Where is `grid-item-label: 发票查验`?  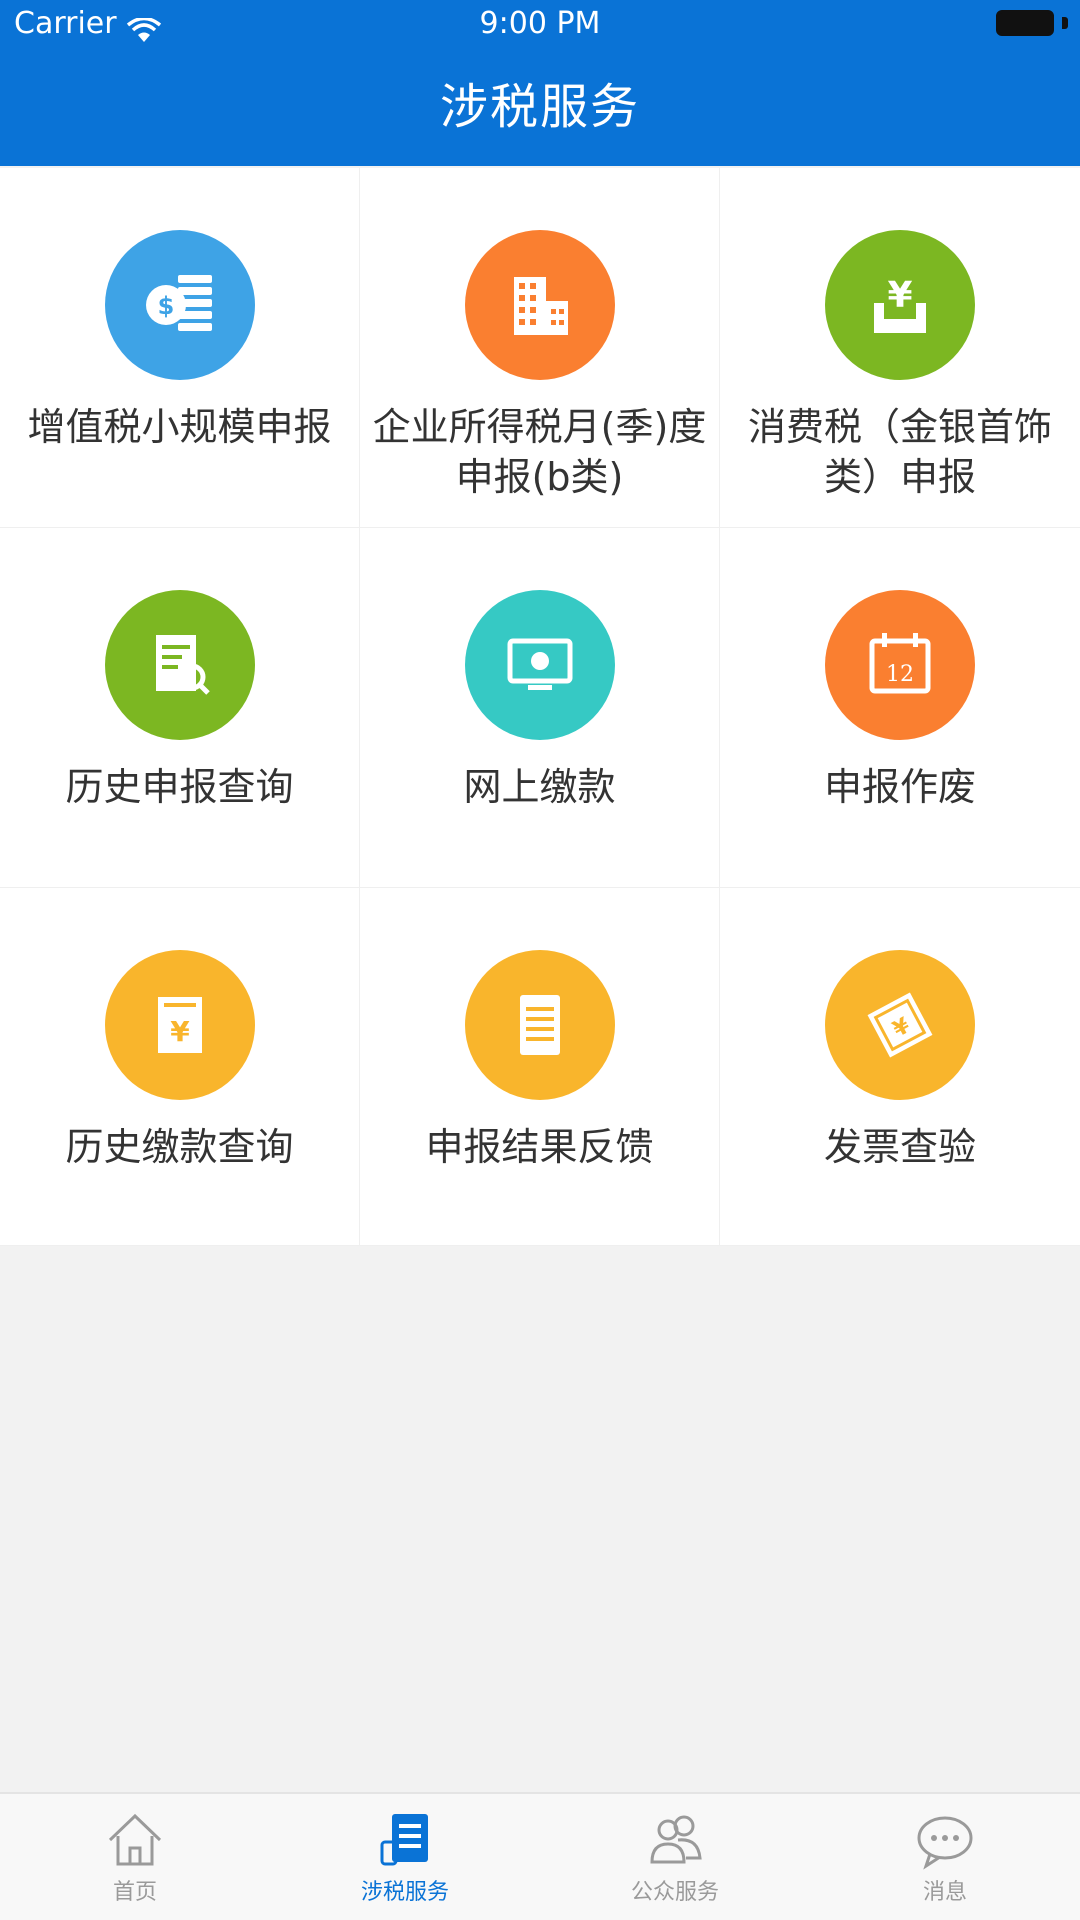 grid-item-label: 发票查验 is located at coordinates (899, 1147).